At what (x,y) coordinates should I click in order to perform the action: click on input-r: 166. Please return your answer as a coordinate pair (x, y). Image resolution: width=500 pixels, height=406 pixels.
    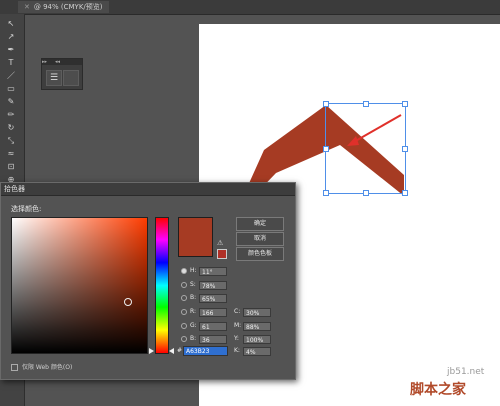
    Looking at the image, I should click on (213, 312).